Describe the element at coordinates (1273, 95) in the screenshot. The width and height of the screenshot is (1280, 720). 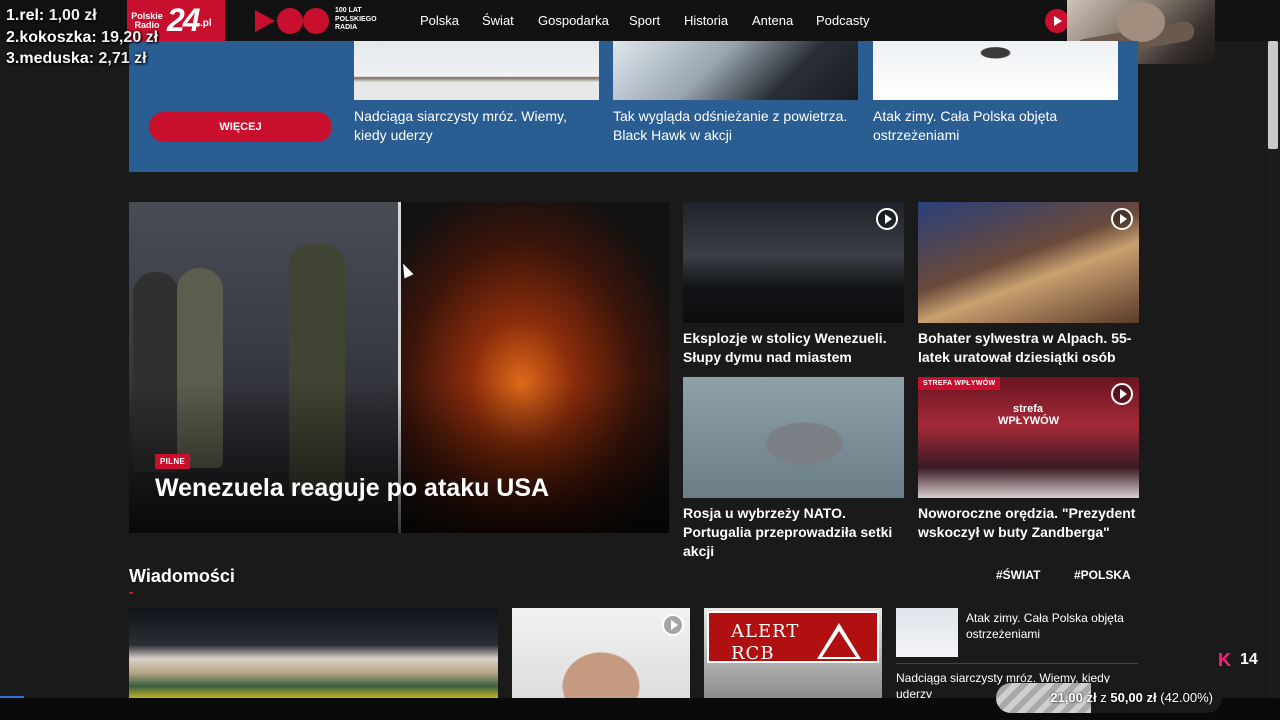
I see `scrollbar-thumb` at that location.